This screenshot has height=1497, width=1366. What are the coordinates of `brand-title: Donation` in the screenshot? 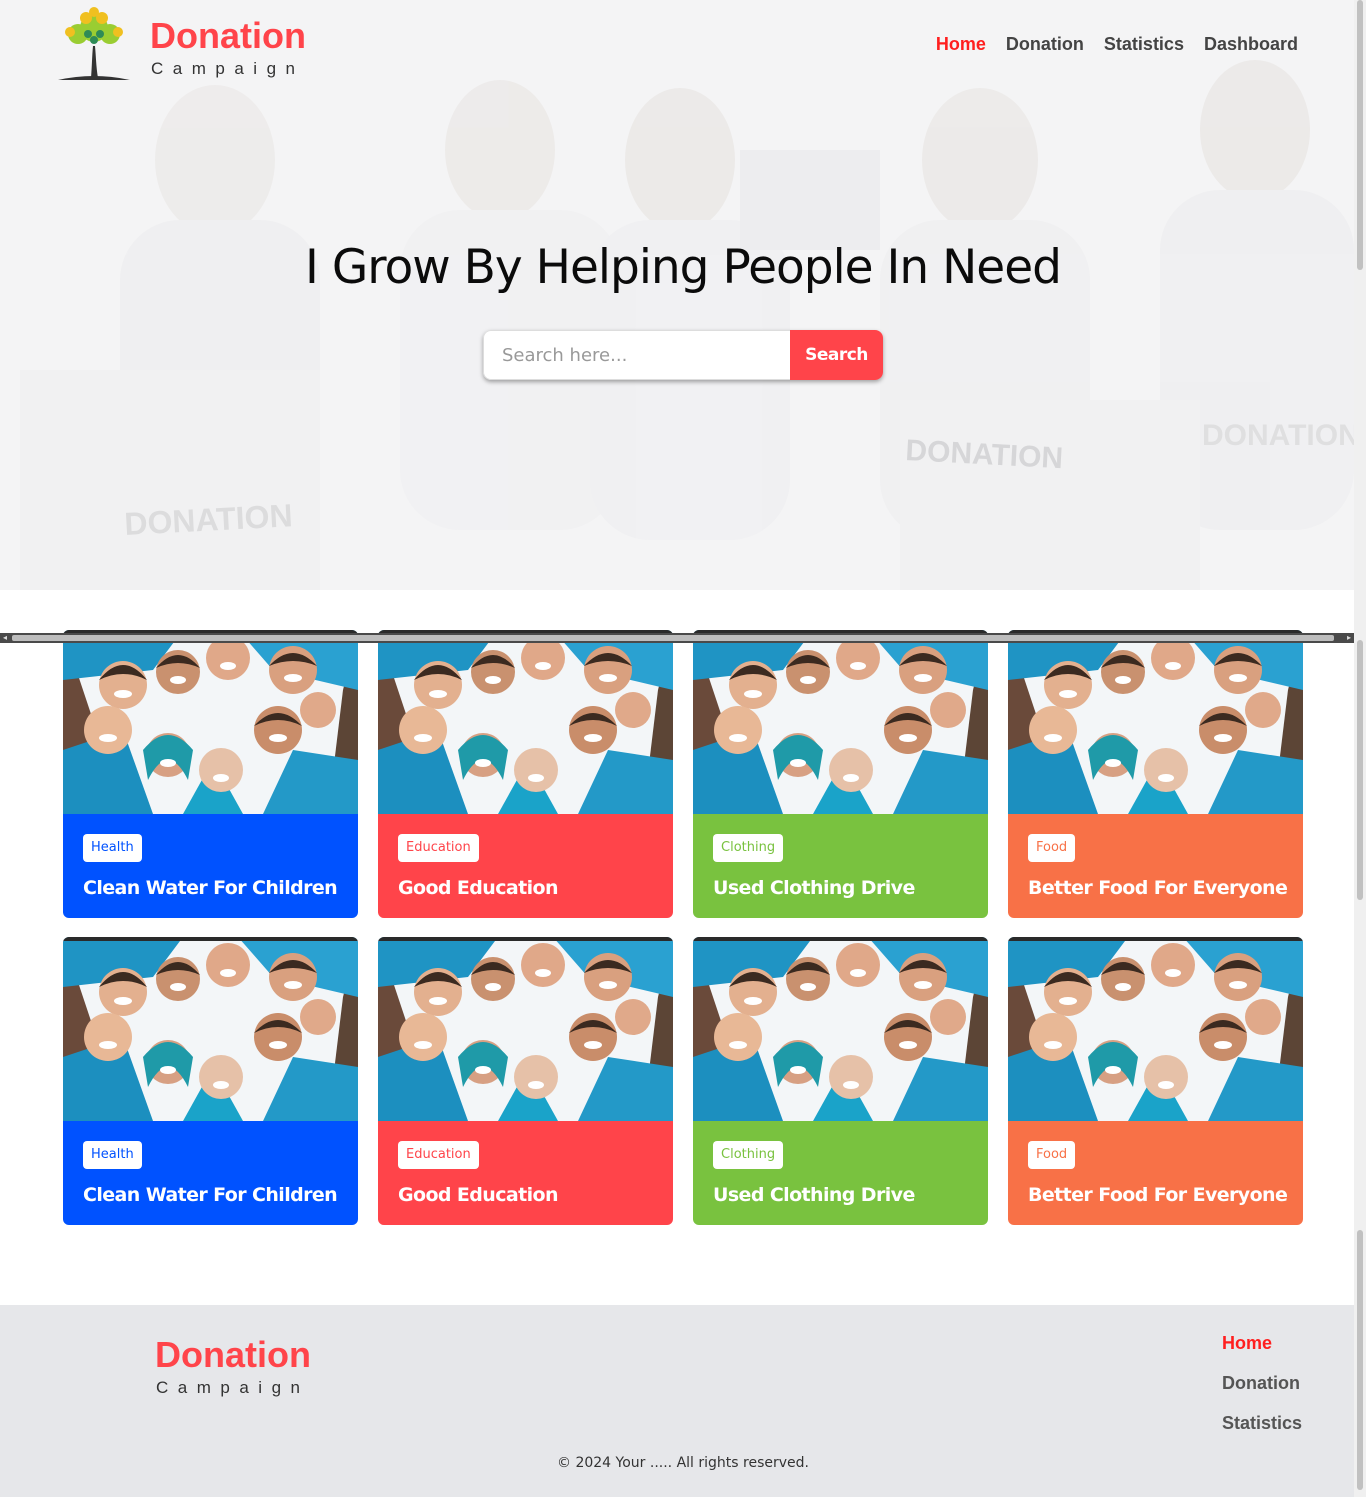 It's located at (228, 35).